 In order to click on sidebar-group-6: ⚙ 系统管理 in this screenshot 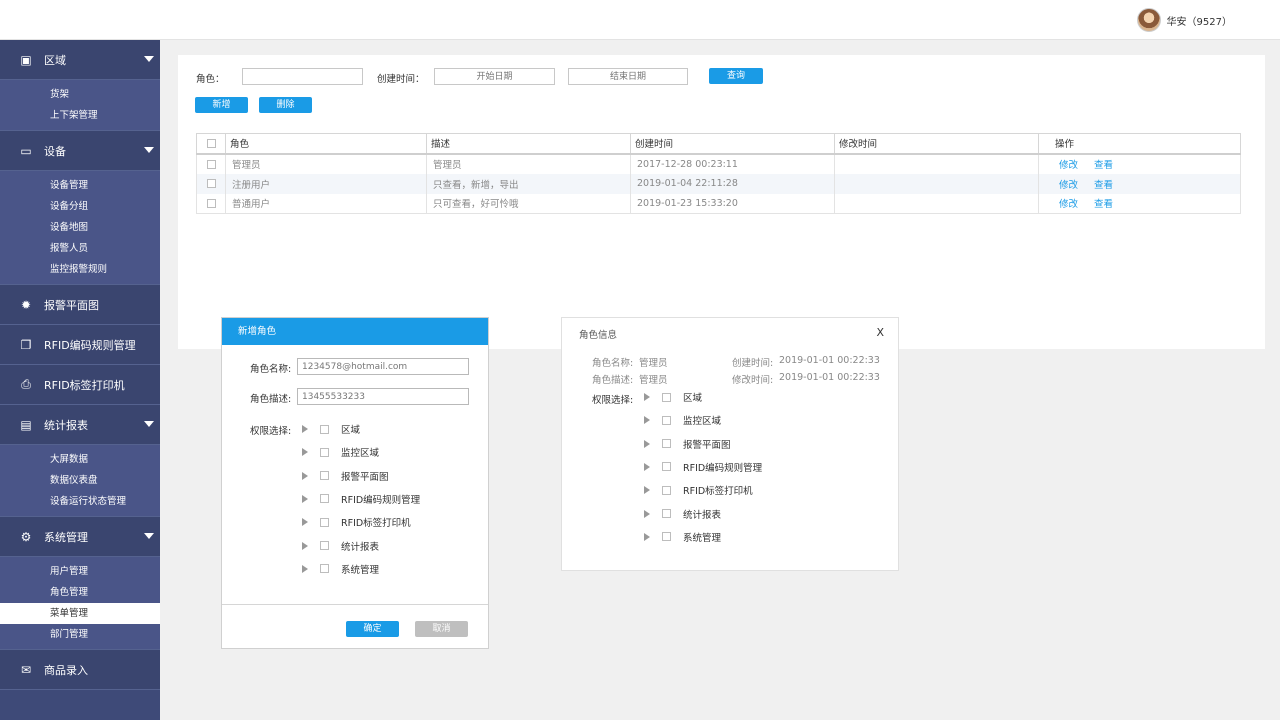, I will do `click(80, 537)`.